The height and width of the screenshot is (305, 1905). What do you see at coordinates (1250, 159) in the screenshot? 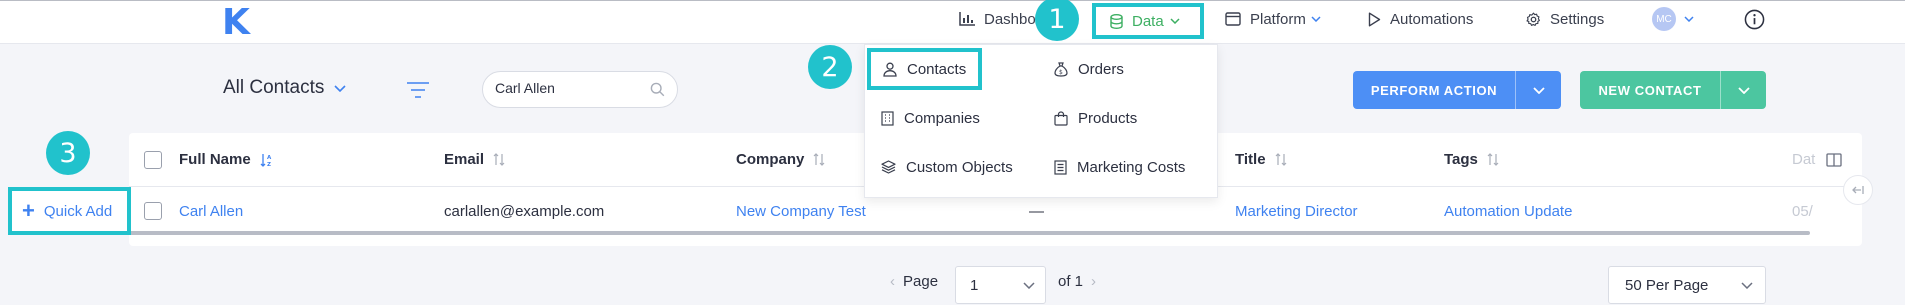
I see `column-title-label: Title` at bounding box center [1250, 159].